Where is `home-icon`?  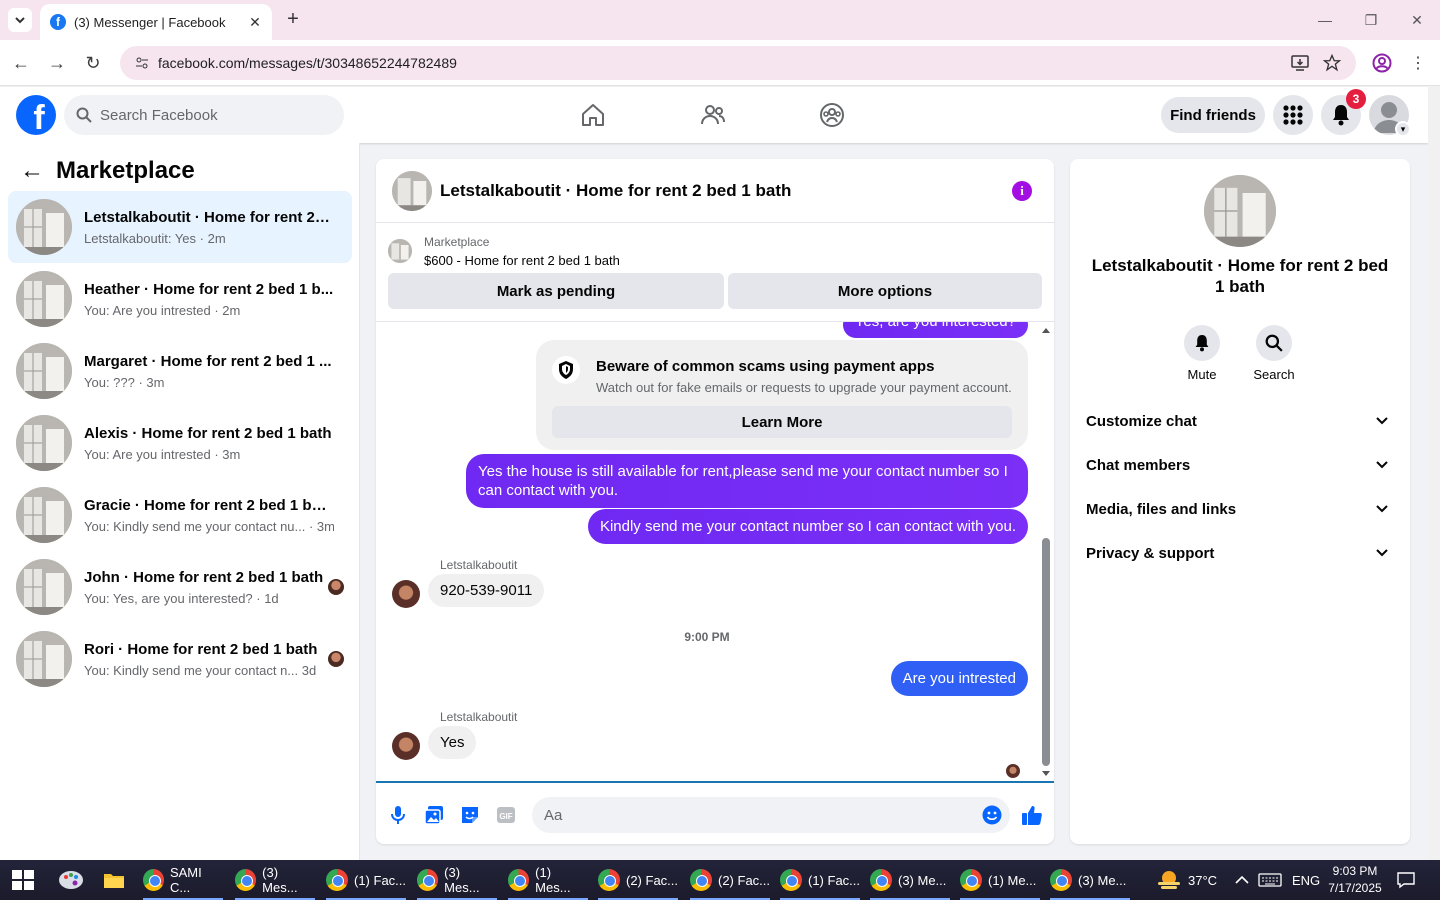 home-icon is located at coordinates (593, 115).